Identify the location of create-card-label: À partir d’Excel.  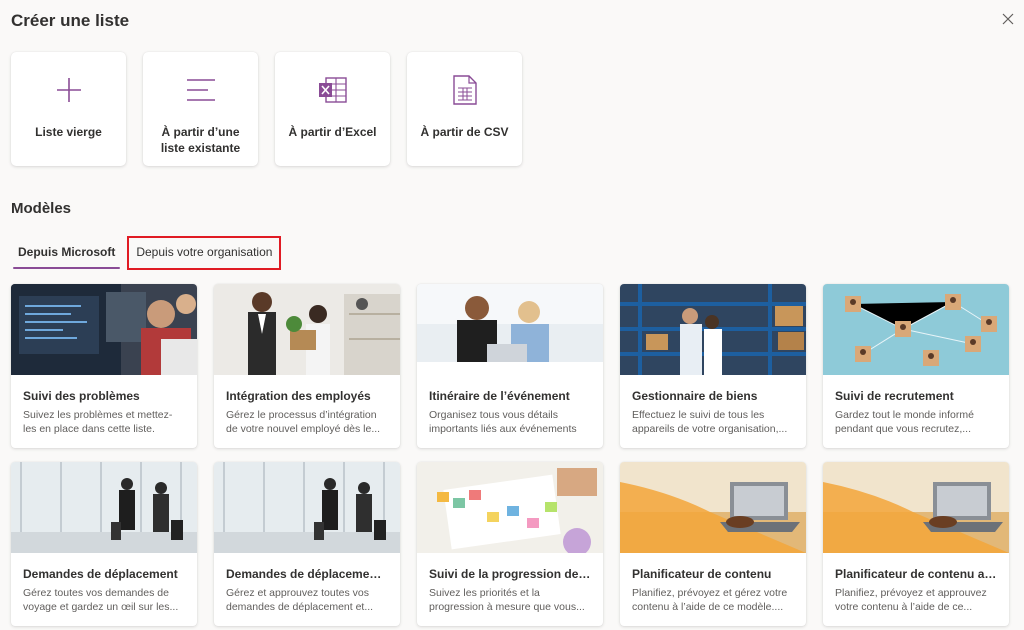
(332, 132).